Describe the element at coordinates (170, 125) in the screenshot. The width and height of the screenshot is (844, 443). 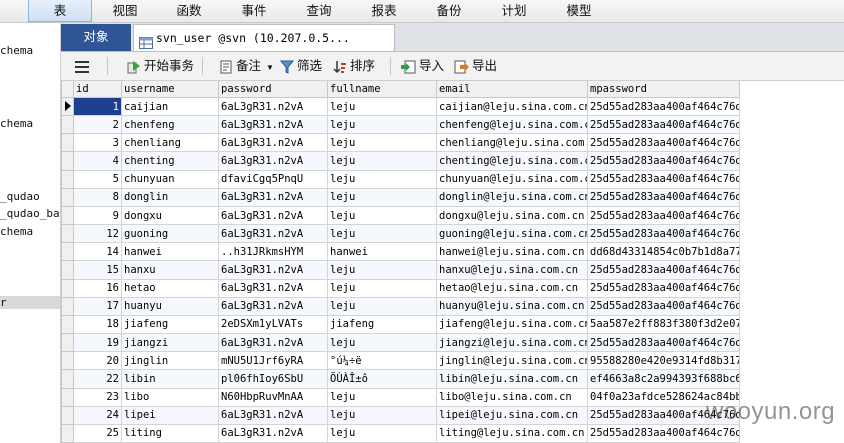
I see `cell-username: chenfeng` at that location.